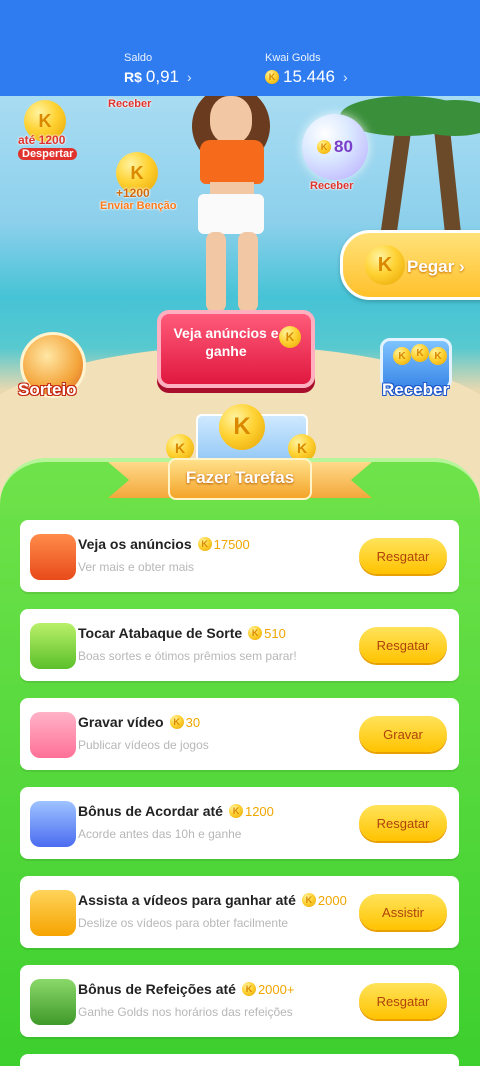  I want to click on tasks-banner: Fazer Tarefas, so click(240, 479).